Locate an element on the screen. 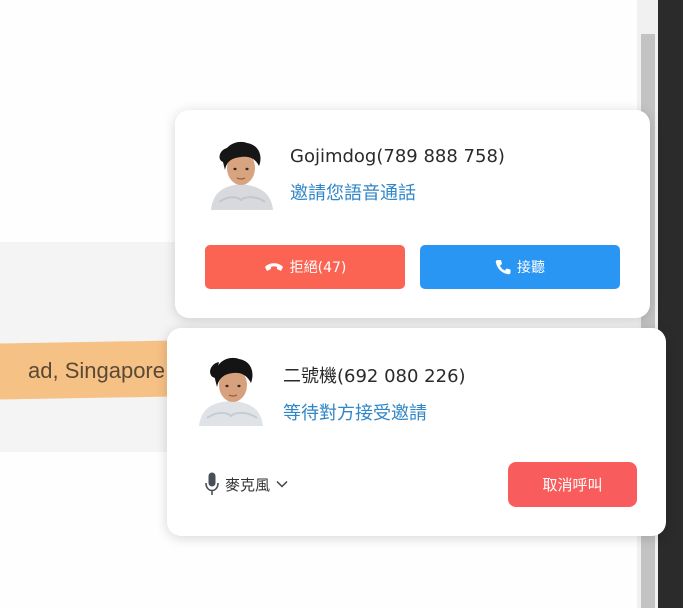 This screenshot has height=608, width=683. microphone-label: 麥克風 is located at coordinates (248, 484).